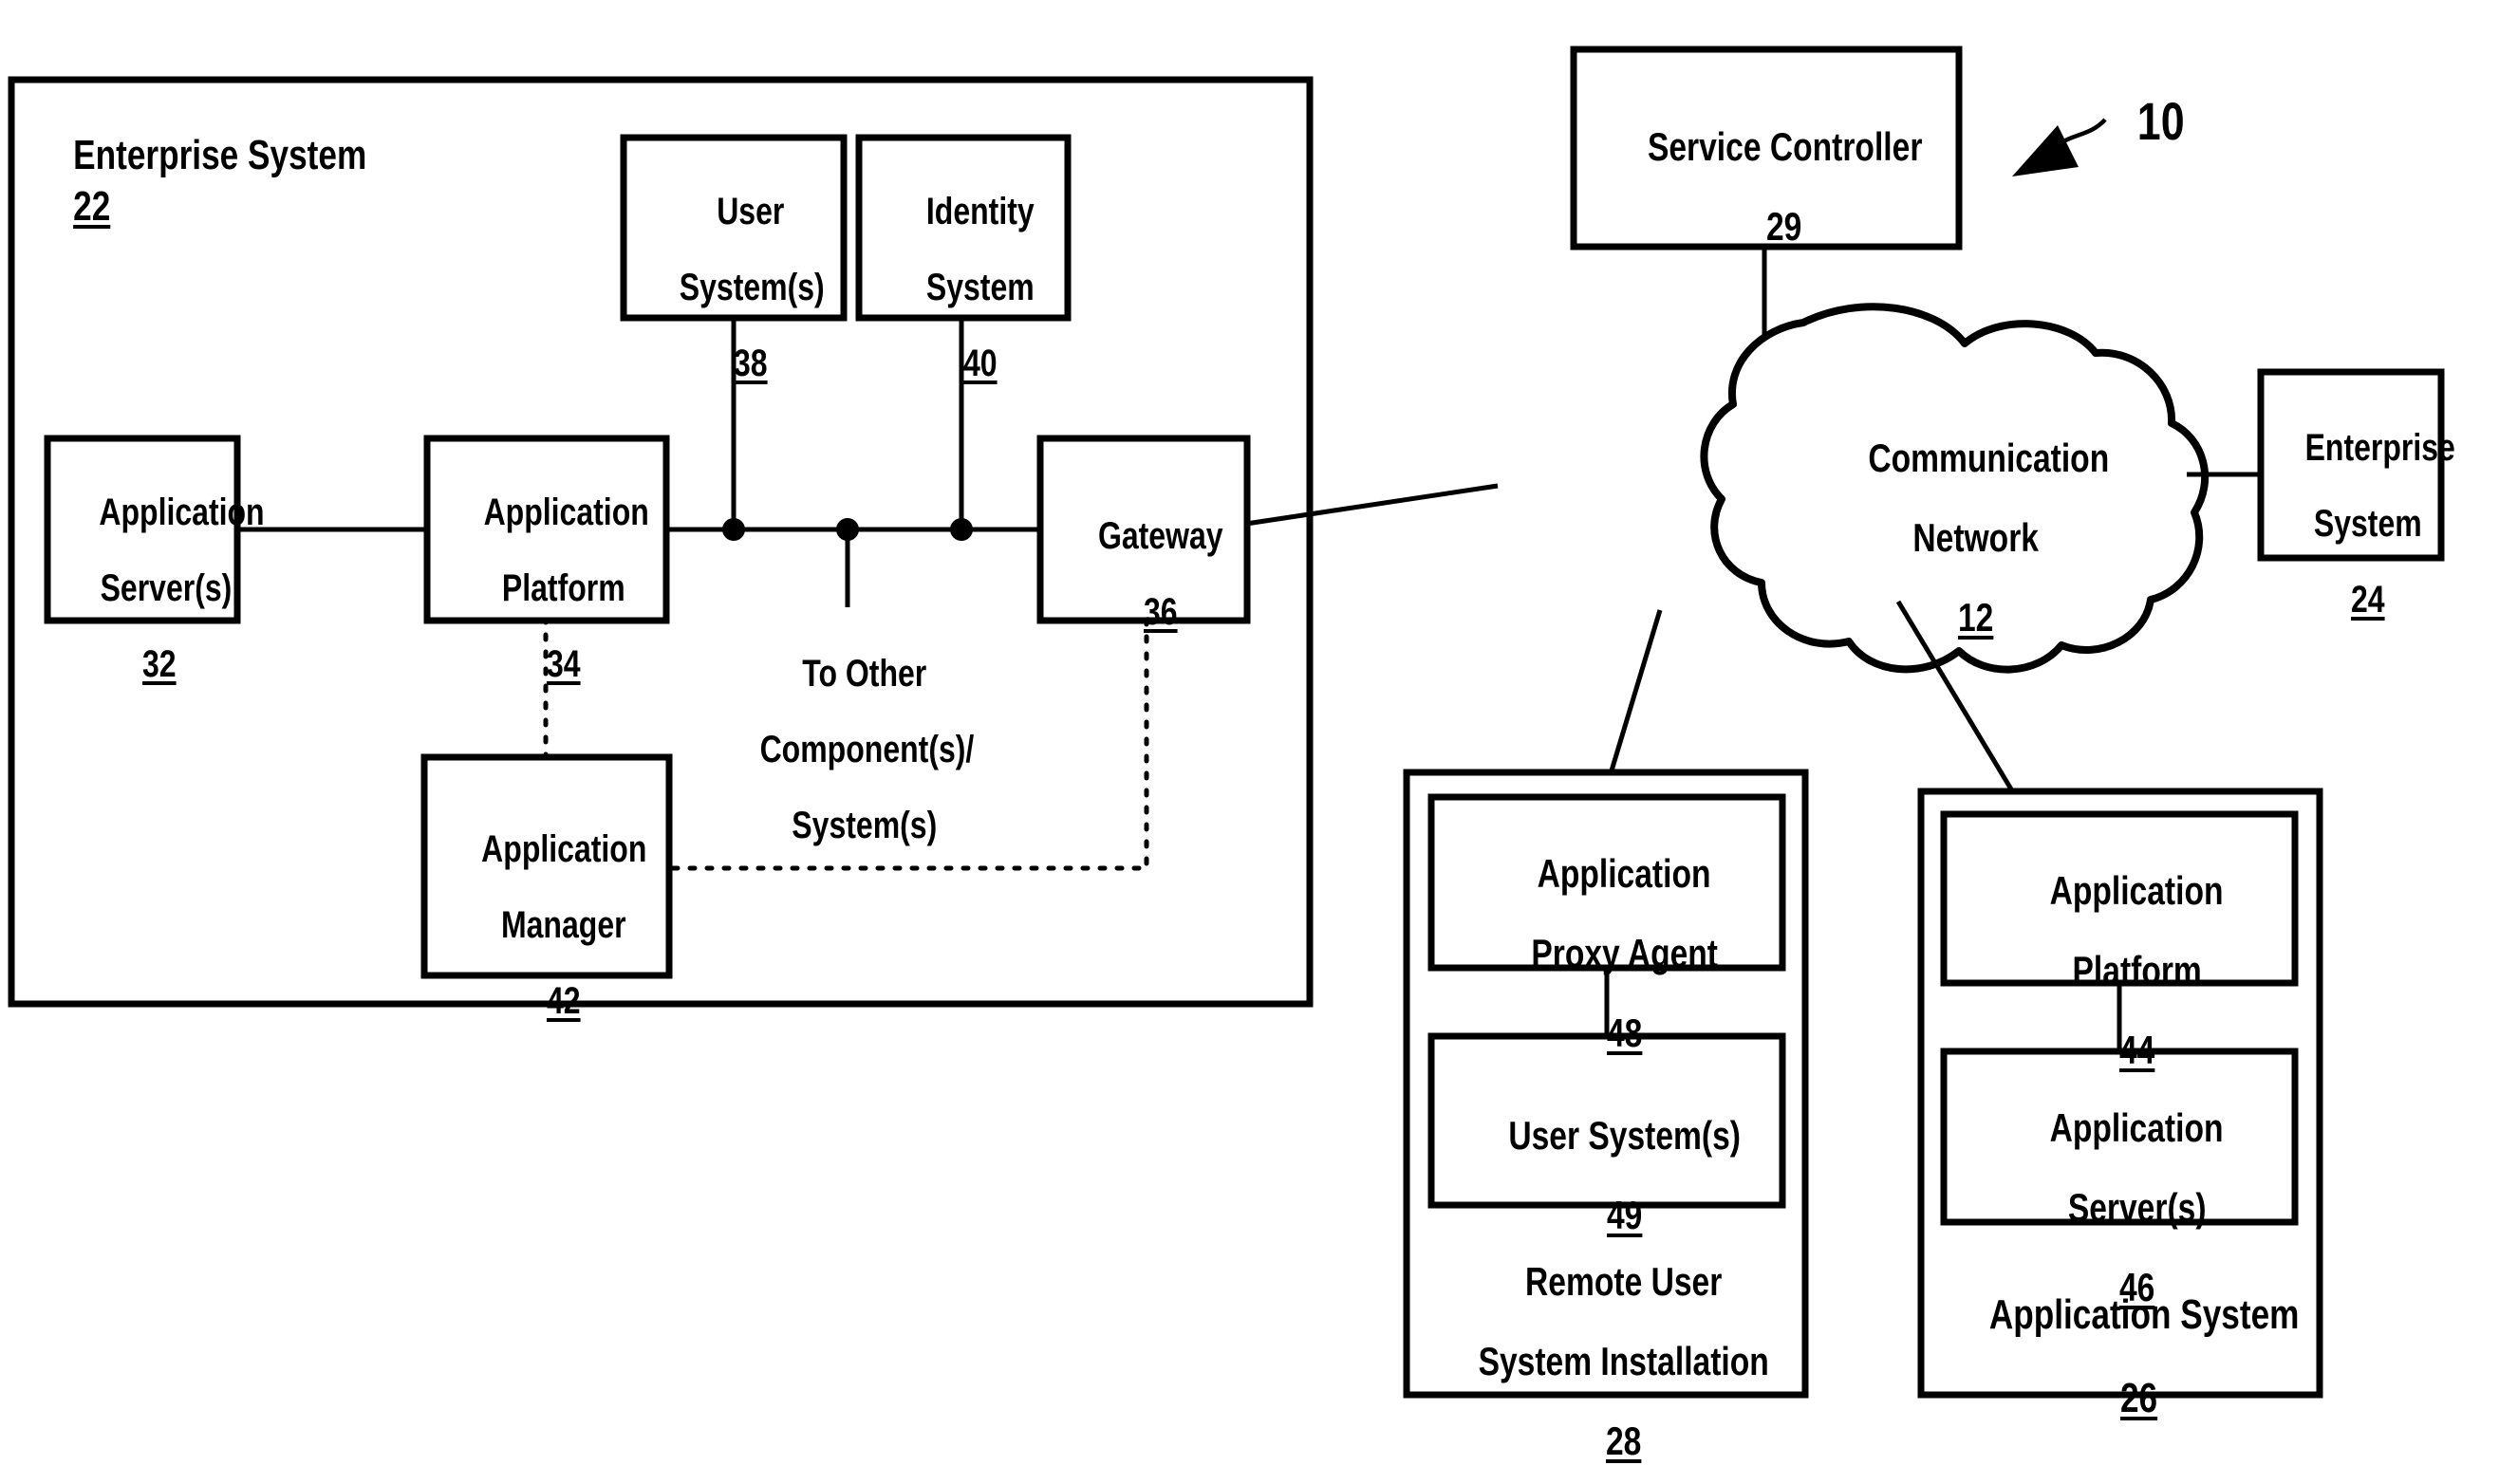 The height and width of the screenshot is (1484, 2499). Describe the element at coordinates (1955, 488) in the screenshot. I see `communication-network-12-cloud` at that location.